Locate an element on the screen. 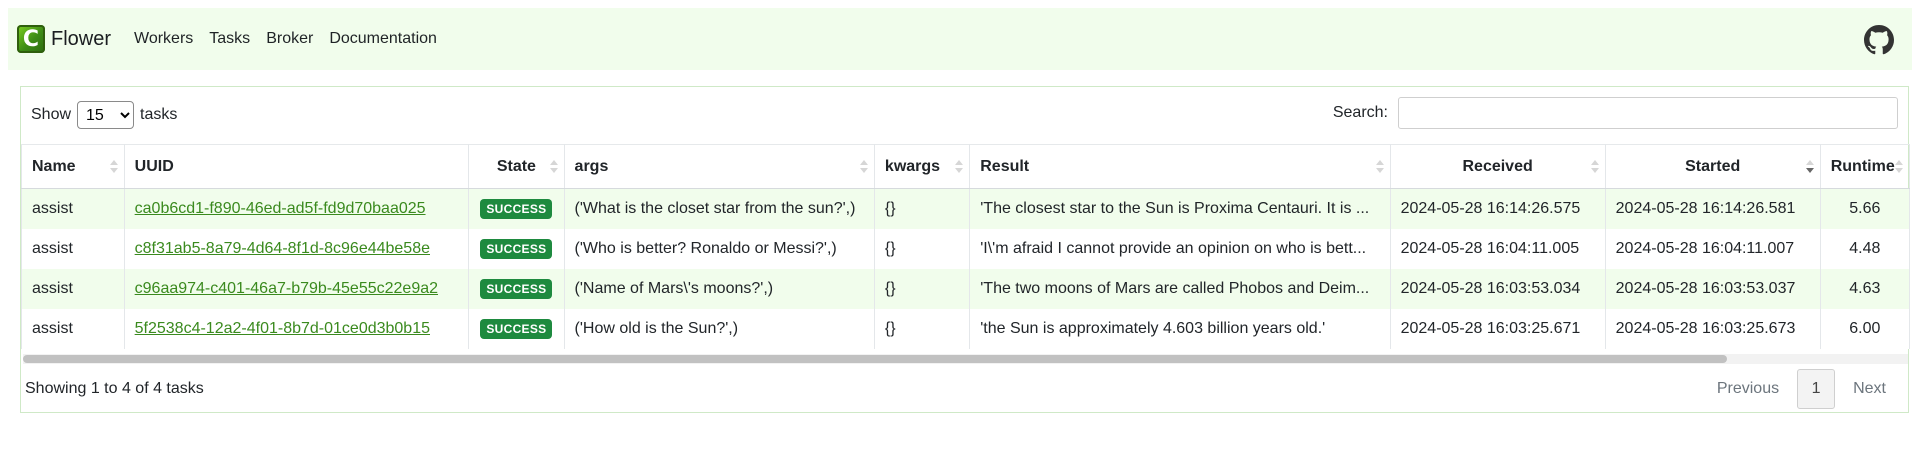 This screenshot has height=451, width=1920. nav-link-workers: Workers is located at coordinates (163, 39).